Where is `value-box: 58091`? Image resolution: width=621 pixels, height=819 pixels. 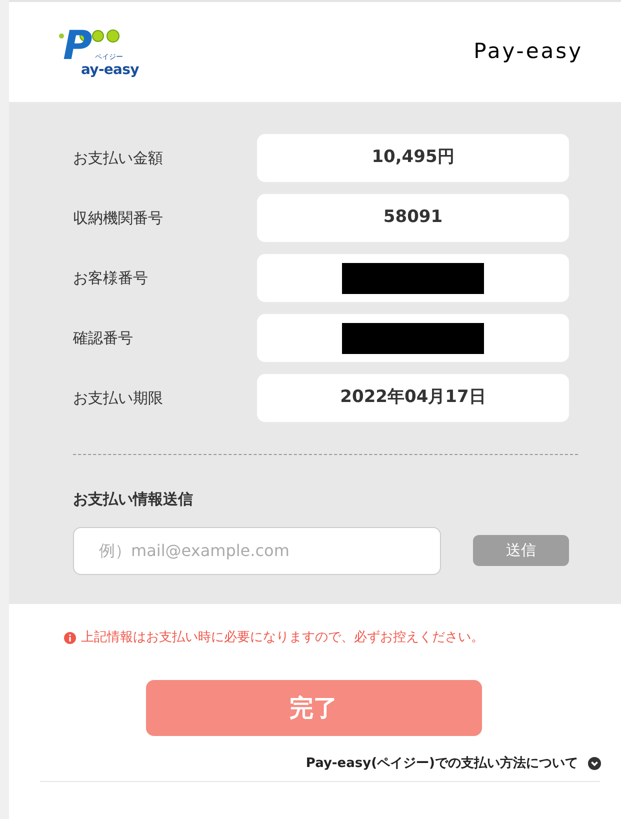 value-box: 58091 is located at coordinates (413, 218).